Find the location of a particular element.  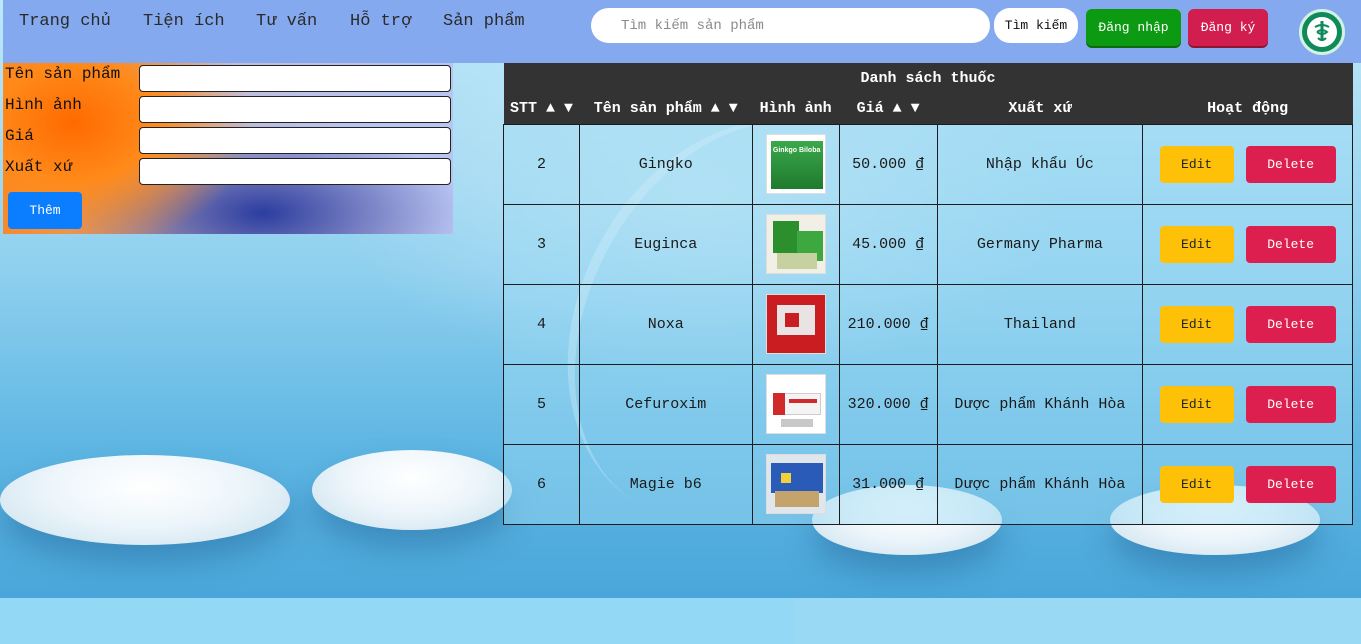

product-name-label: Tên sản phẩm is located at coordinates (63, 74).